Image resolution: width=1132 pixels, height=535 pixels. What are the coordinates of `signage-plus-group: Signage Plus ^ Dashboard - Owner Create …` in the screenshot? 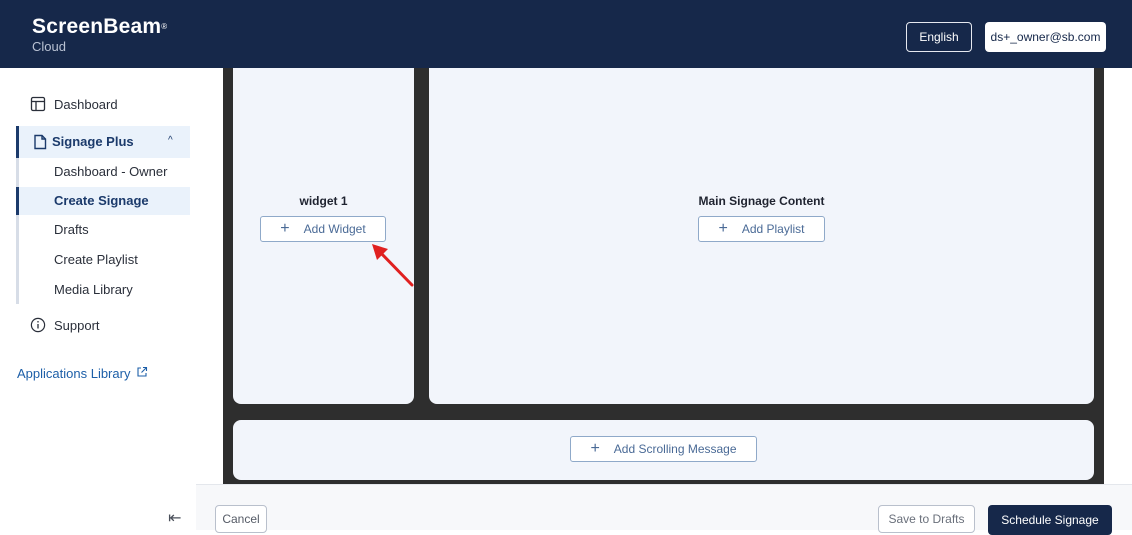 It's located at (103, 215).